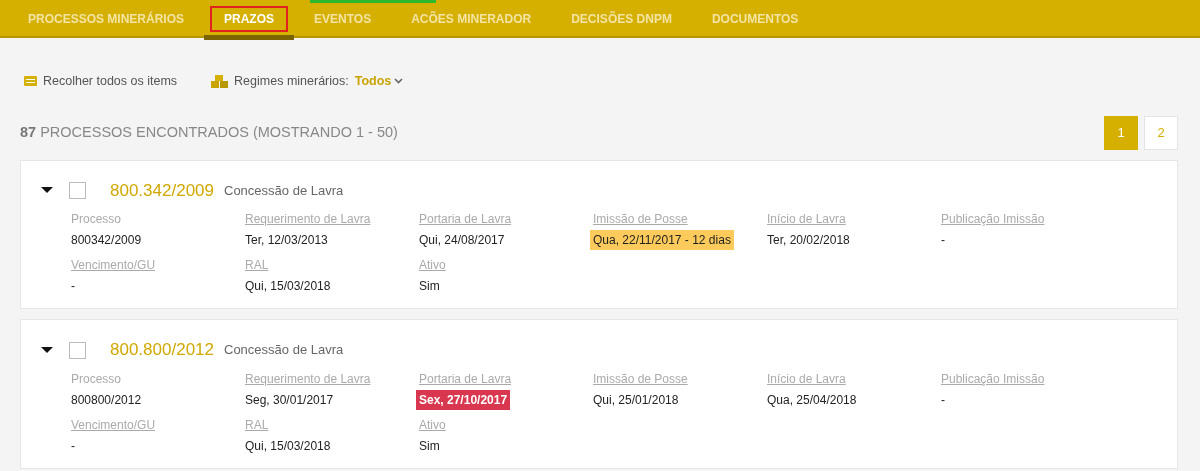  What do you see at coordinates (755, 19) in the screenshot?
I see `nav-tab: DOCUMENTOS` at bounding box center [755, 19].